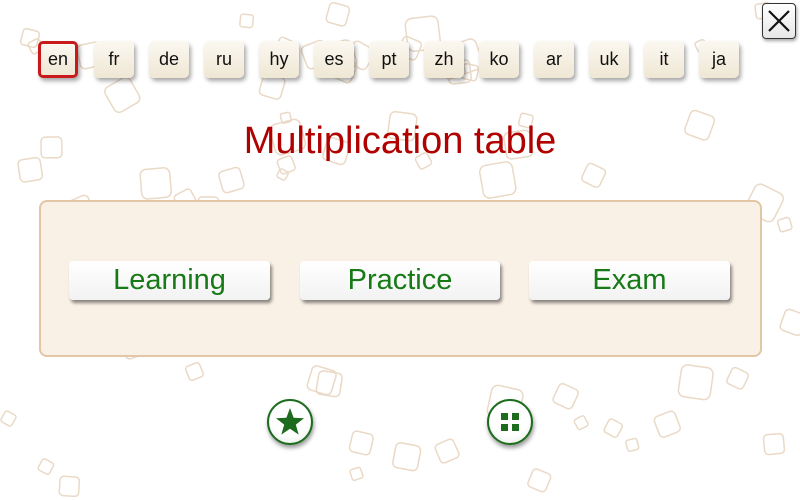 This screenshot has width=800, height=500. I want to click on language-button-ar: ar, so click(554, 59).